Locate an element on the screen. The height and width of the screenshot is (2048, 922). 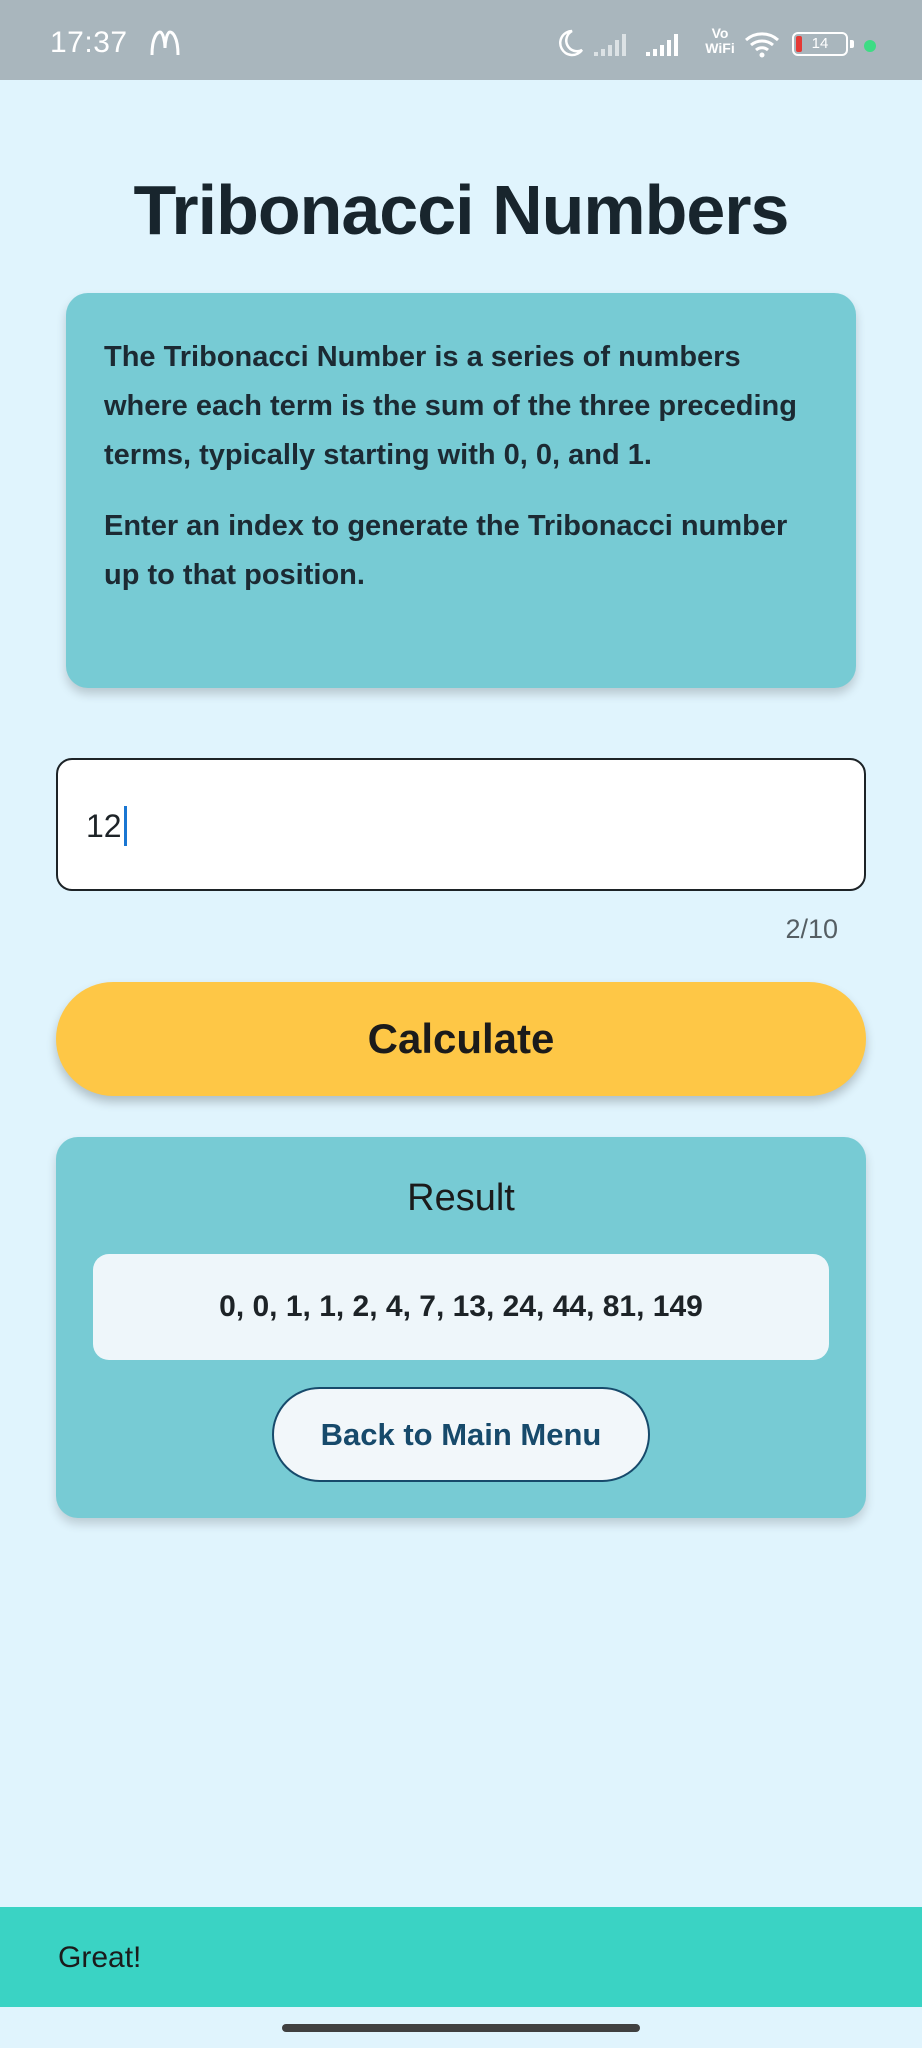
index-input: 12 is located at coordinates (461, 824).